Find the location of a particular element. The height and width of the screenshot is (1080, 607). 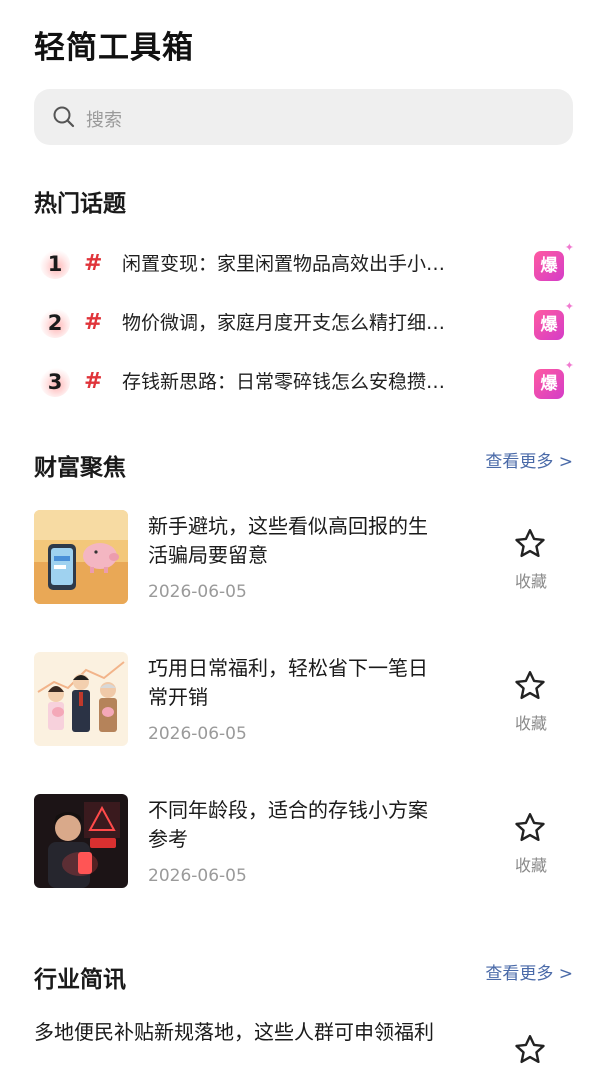

search-icon is located at coordinates (64, 117).